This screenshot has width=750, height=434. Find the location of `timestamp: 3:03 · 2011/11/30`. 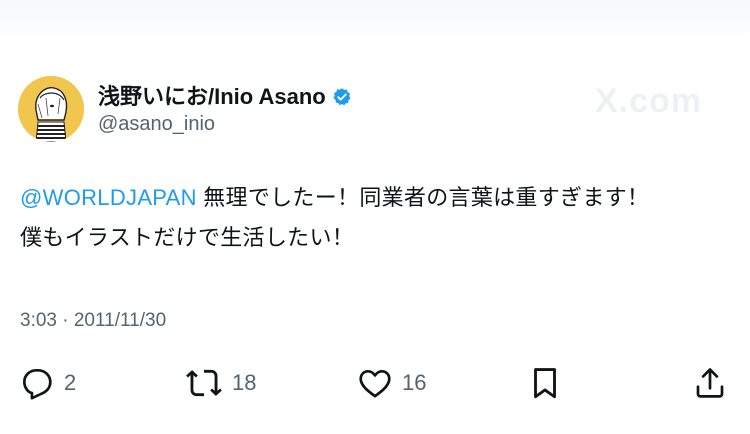

timestamp: 3:03 · 2011/11/30 is located at coordinates (93, 321).